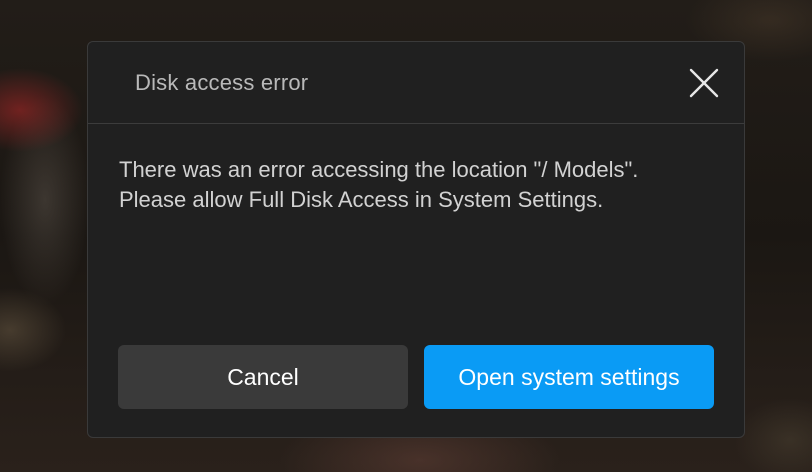  What do you see at coordinates (416, 83) in the screenshot?
I see `dialog-header: Disk access error` at bounding box center [416, 83].